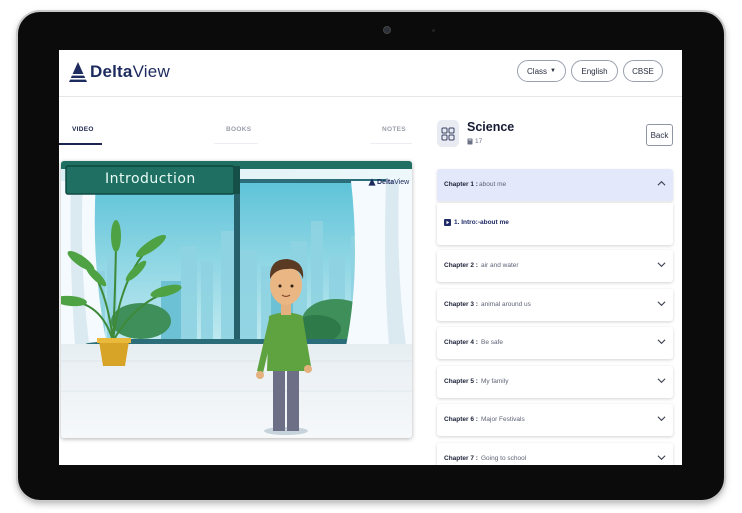  Describe the element at coordinates (493, 184) in the screenshot. I see `chapter-title: about me` at that location.